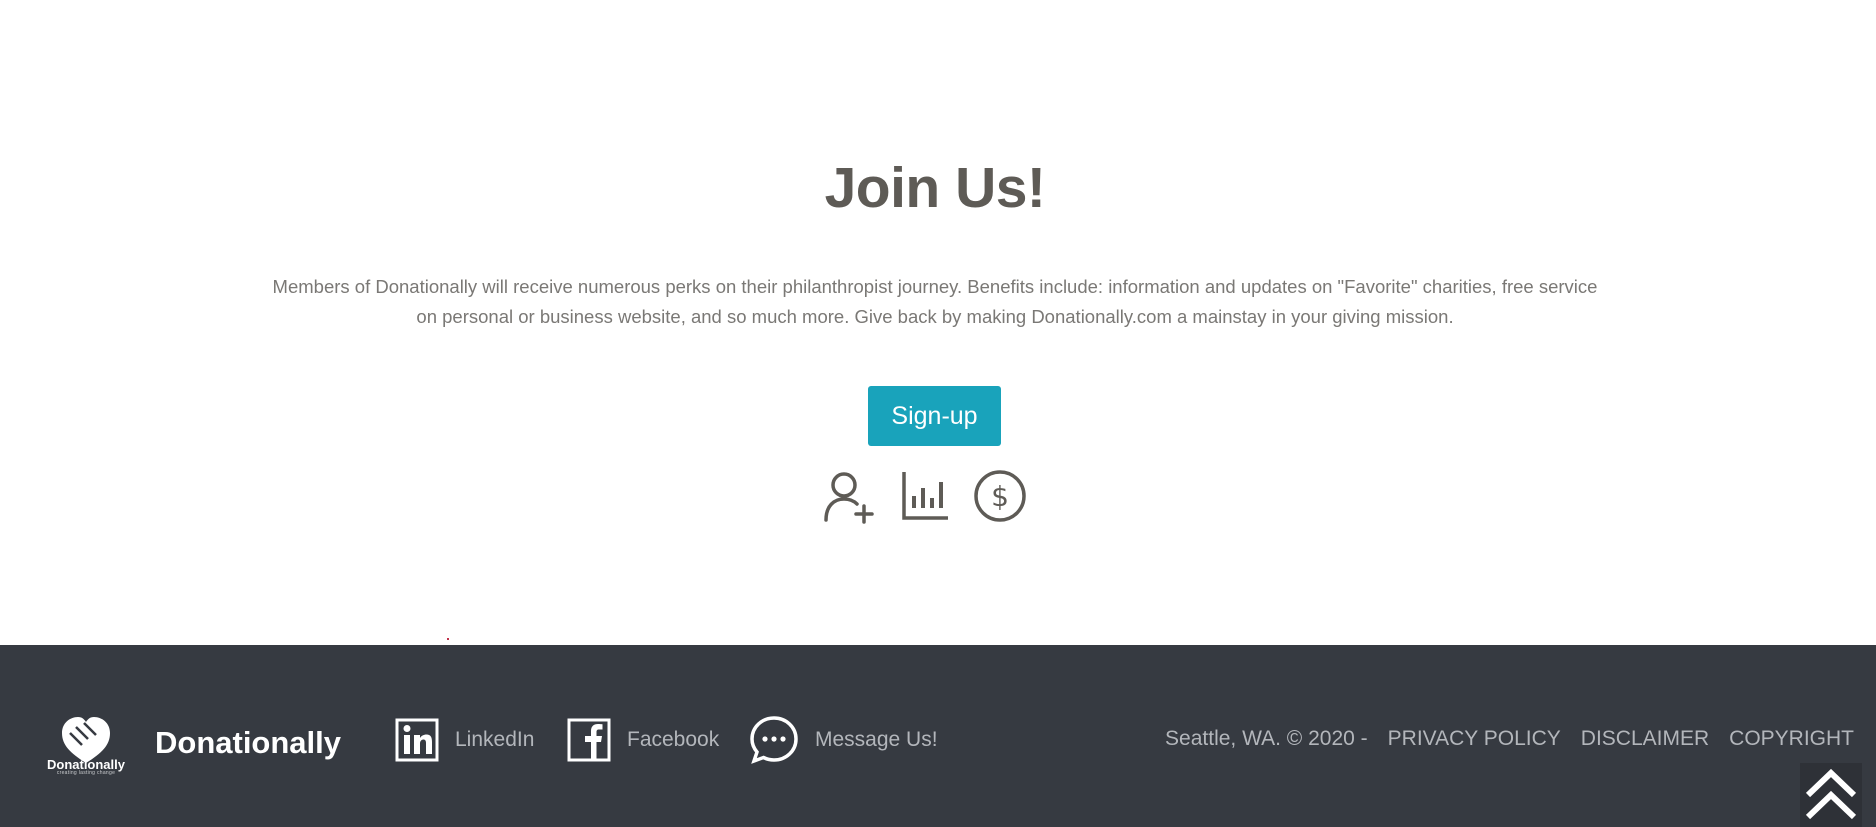 Image resolution: width=1876 pixels, height=827 pixels. What do you see at coordinates (876, 739) in the screenshot?
I see `message-us-label: Message Us!` at bounding box center [876, 739].